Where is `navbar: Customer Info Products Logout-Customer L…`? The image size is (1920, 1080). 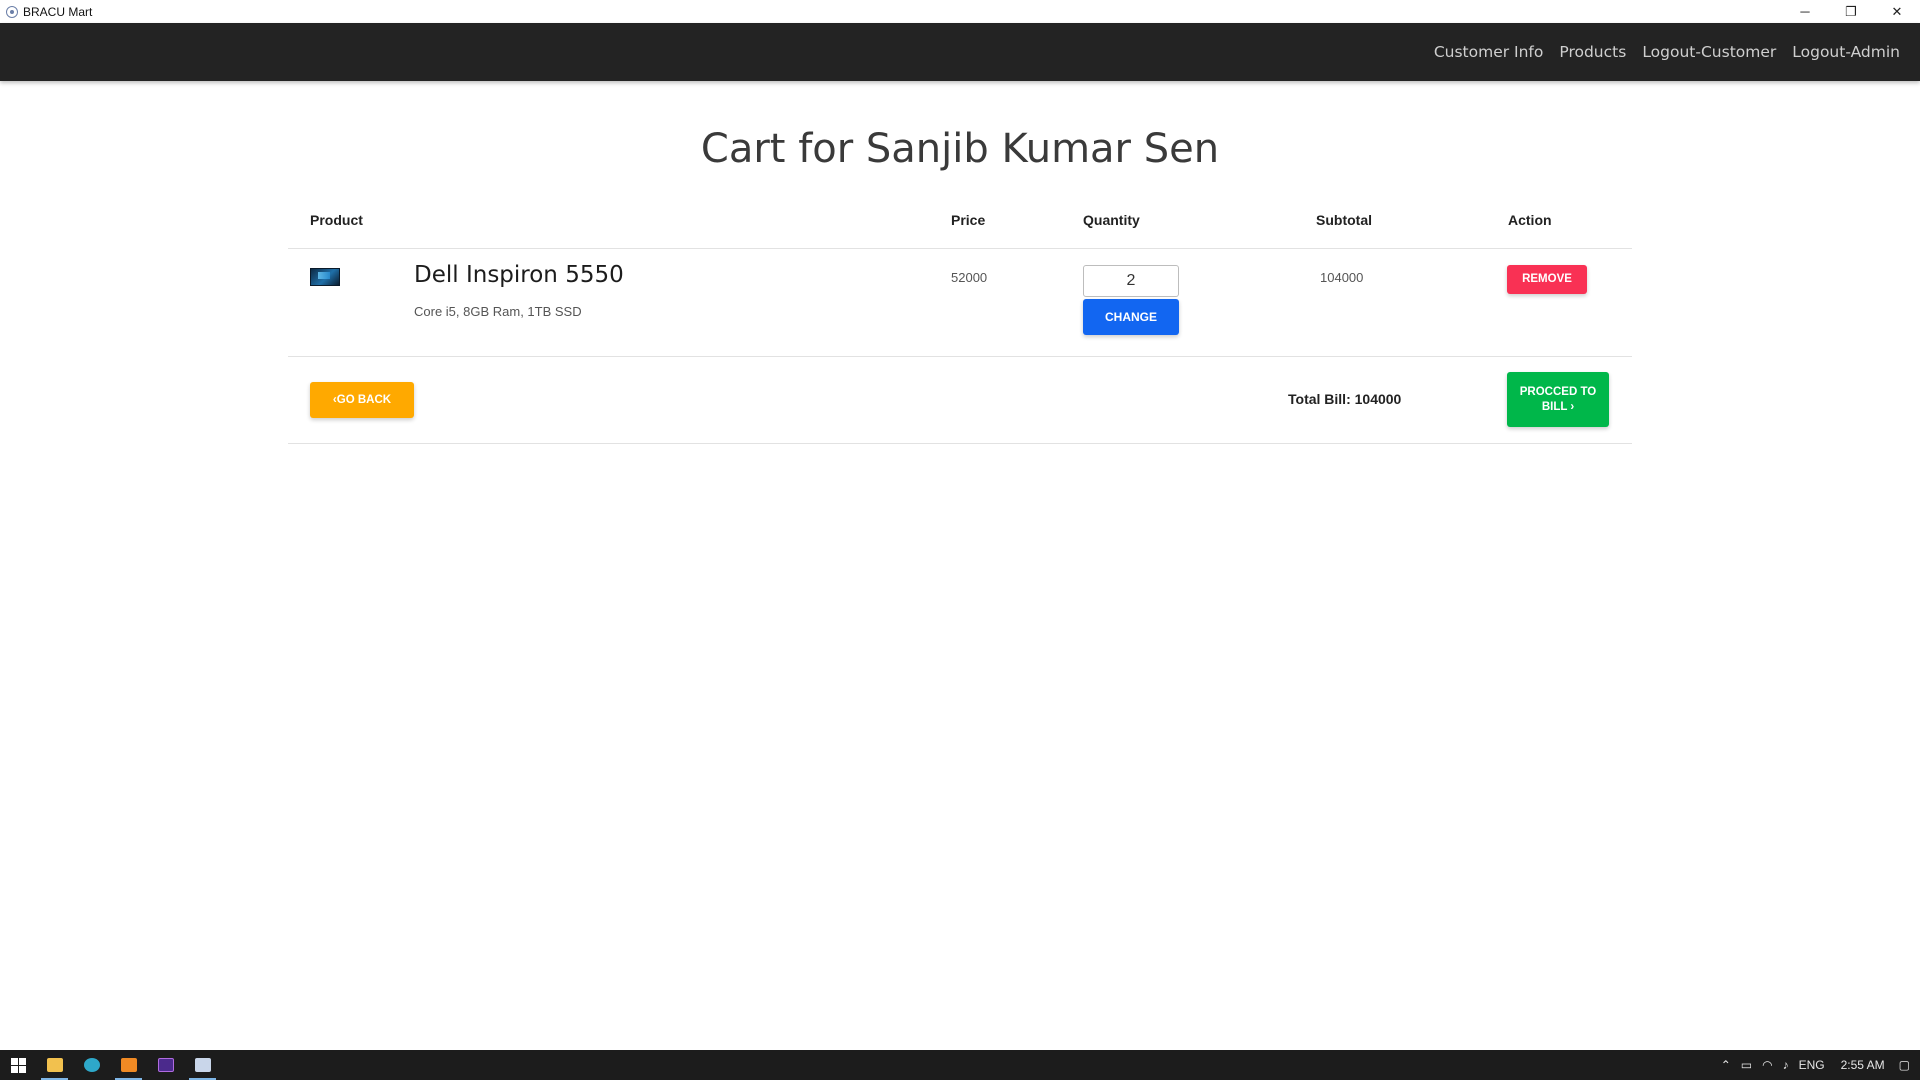 navbar: Customer Info Products Logout-Customer L… is located at coordinates (960, 52).